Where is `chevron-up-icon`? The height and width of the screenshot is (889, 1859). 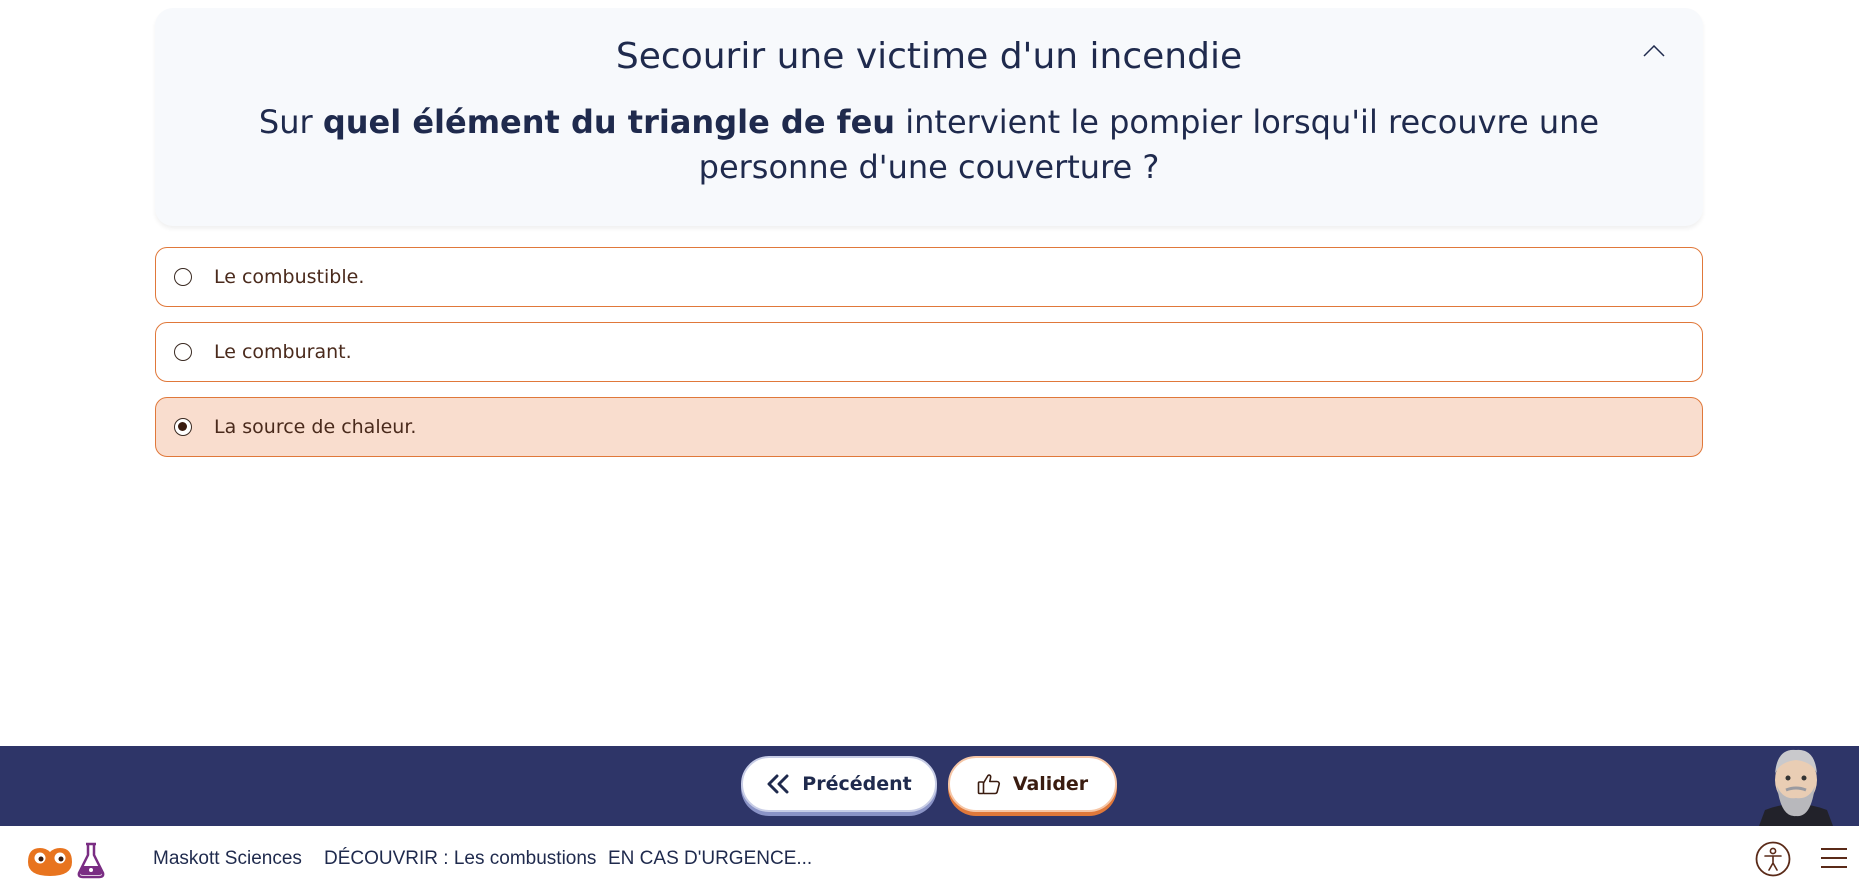
chevron-up-icon is located at coordinates (1654, 51).